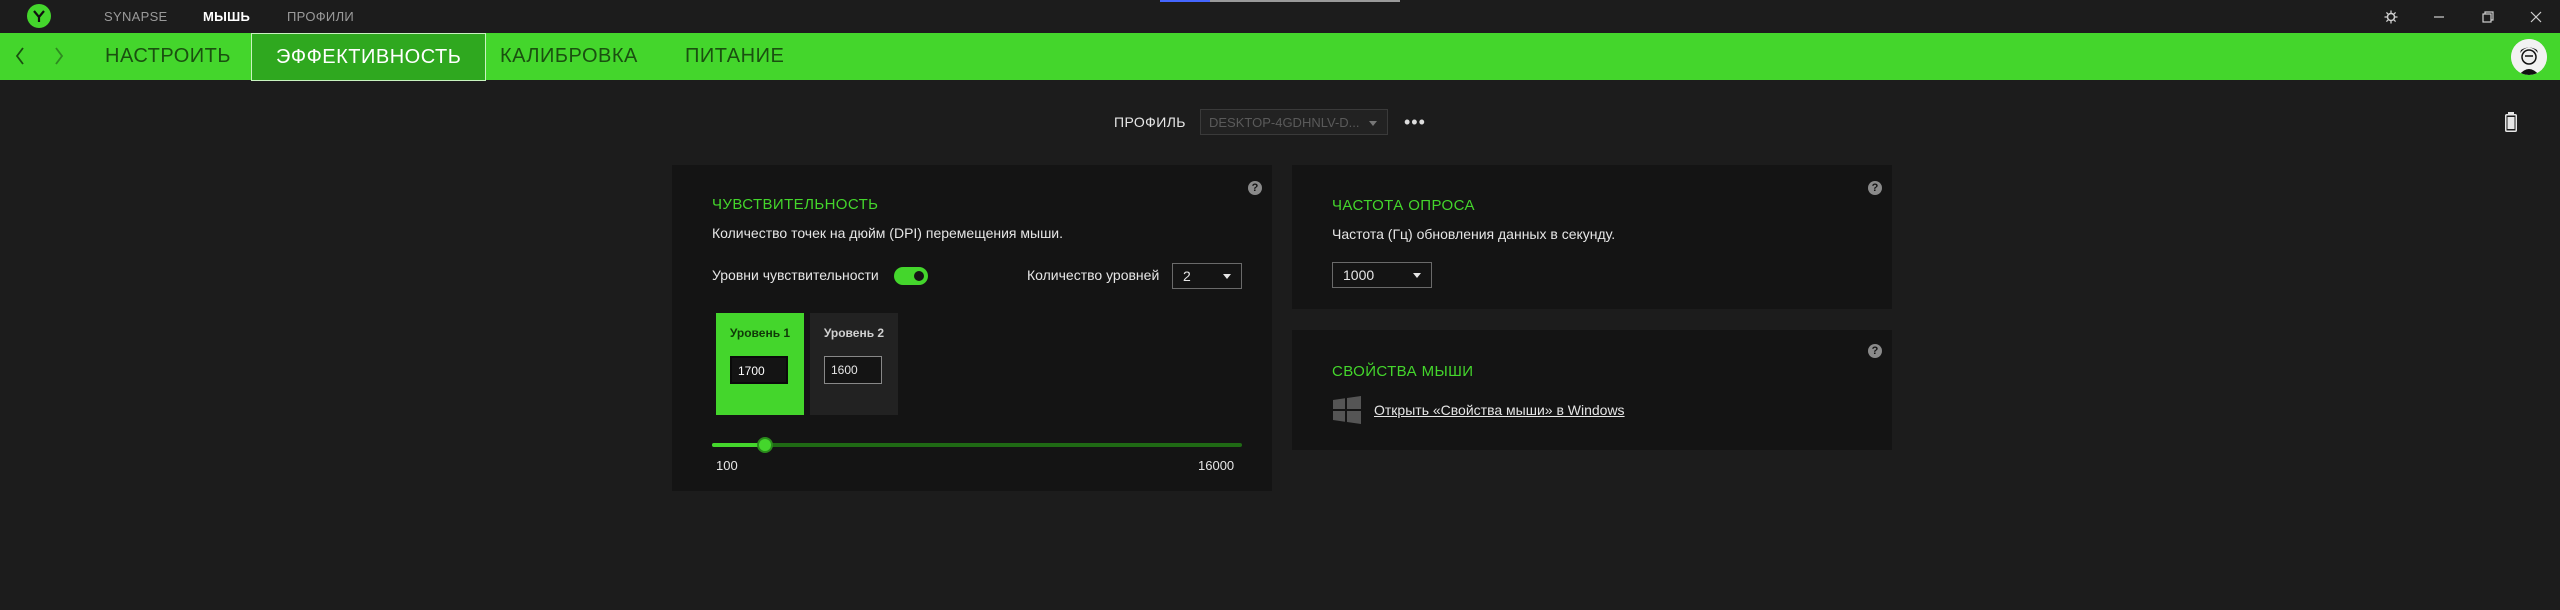 The height and width of the screenshot is (610, 2560). I want to click on dpi-slider-min: 100, so click(727, 465).